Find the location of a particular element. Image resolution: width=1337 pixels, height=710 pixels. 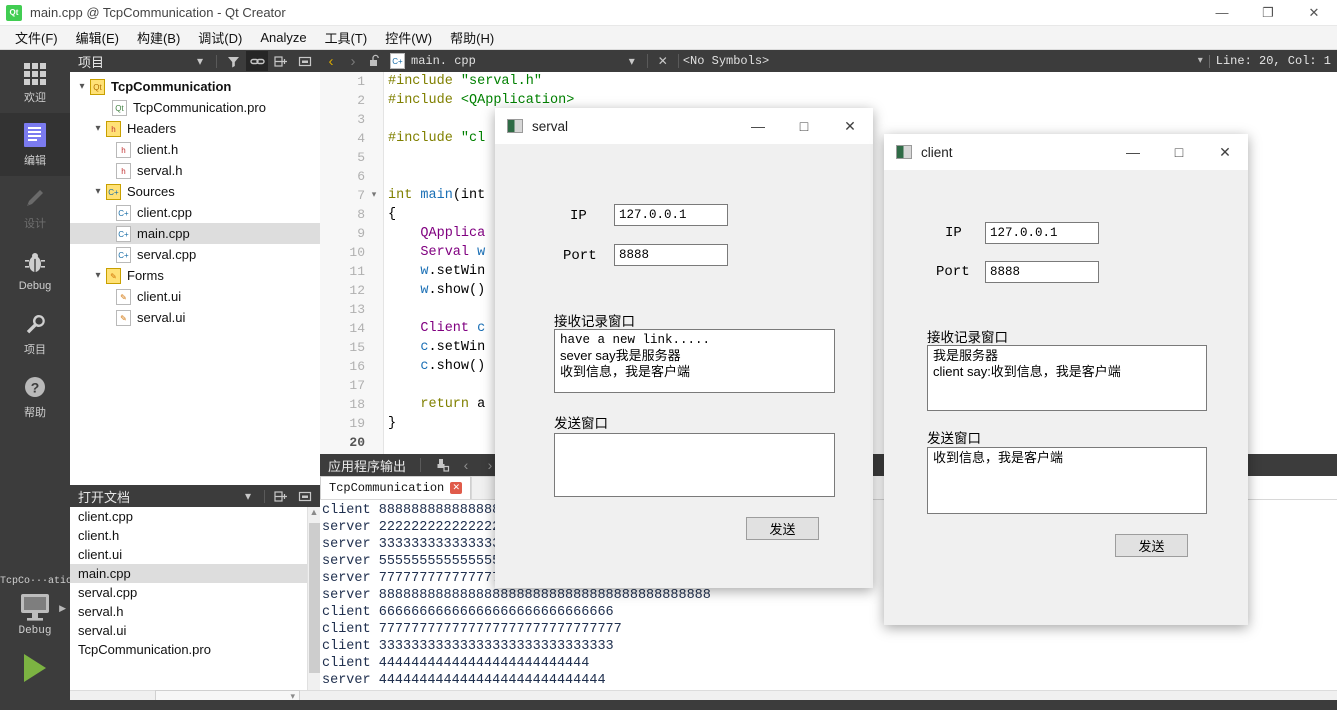

menu-window: 控件(W) is located at coordinates (408, 37).